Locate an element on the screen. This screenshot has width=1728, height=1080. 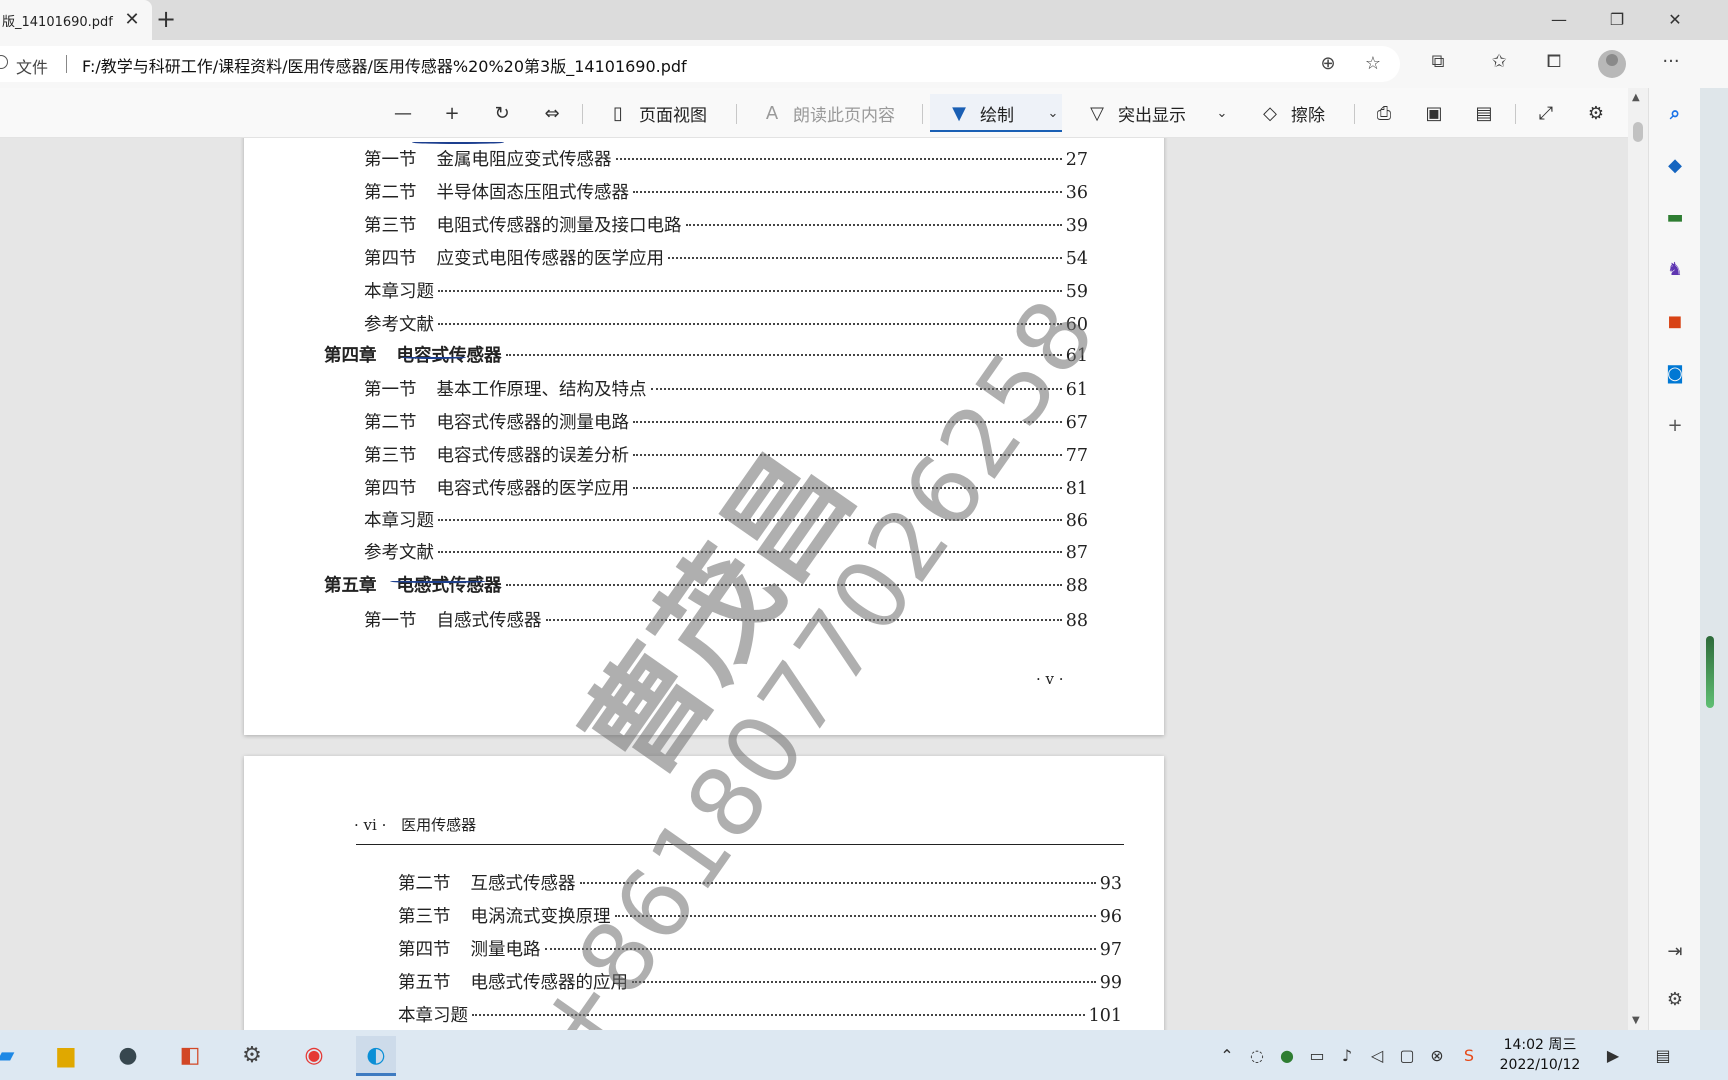
system-clock: 14:02 周三 2022/10/12 is located at coordinates (1540, 1055).